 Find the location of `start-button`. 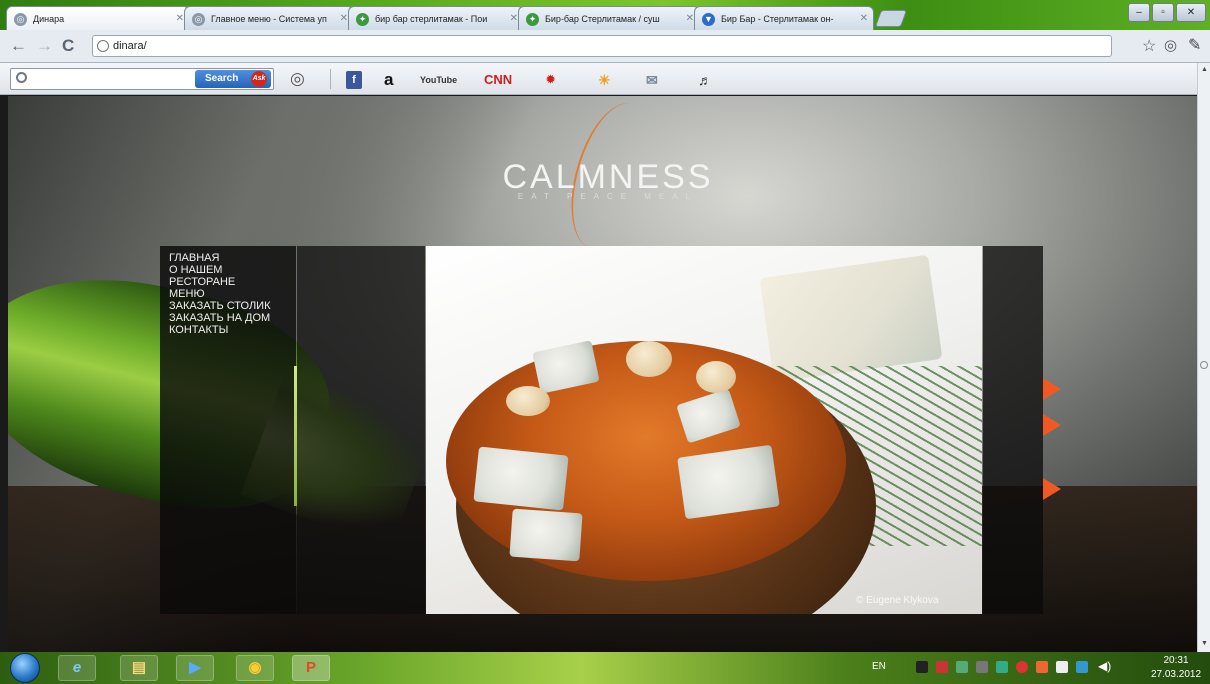

start-button is located at coordinates (25, 668).